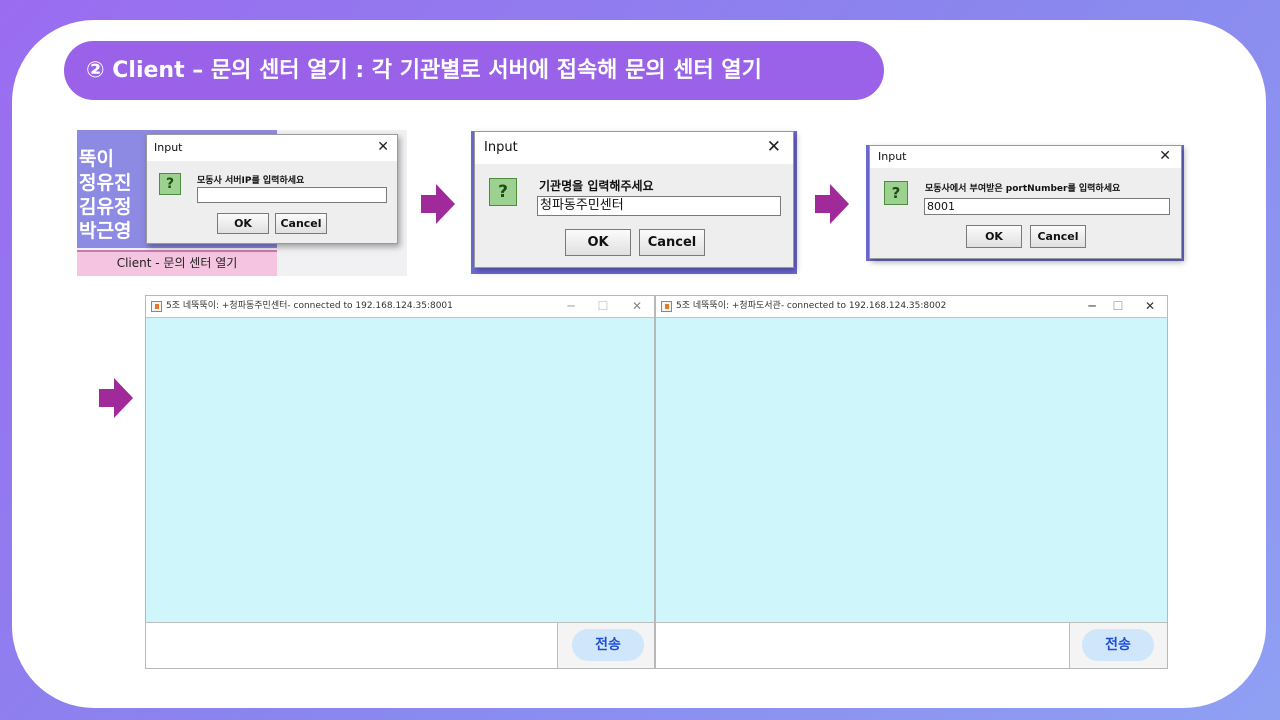  What do you see at coordinates (571, 306) in the screenshot?
I see `minimize-icon: ─` at bounding box center [571, 306].